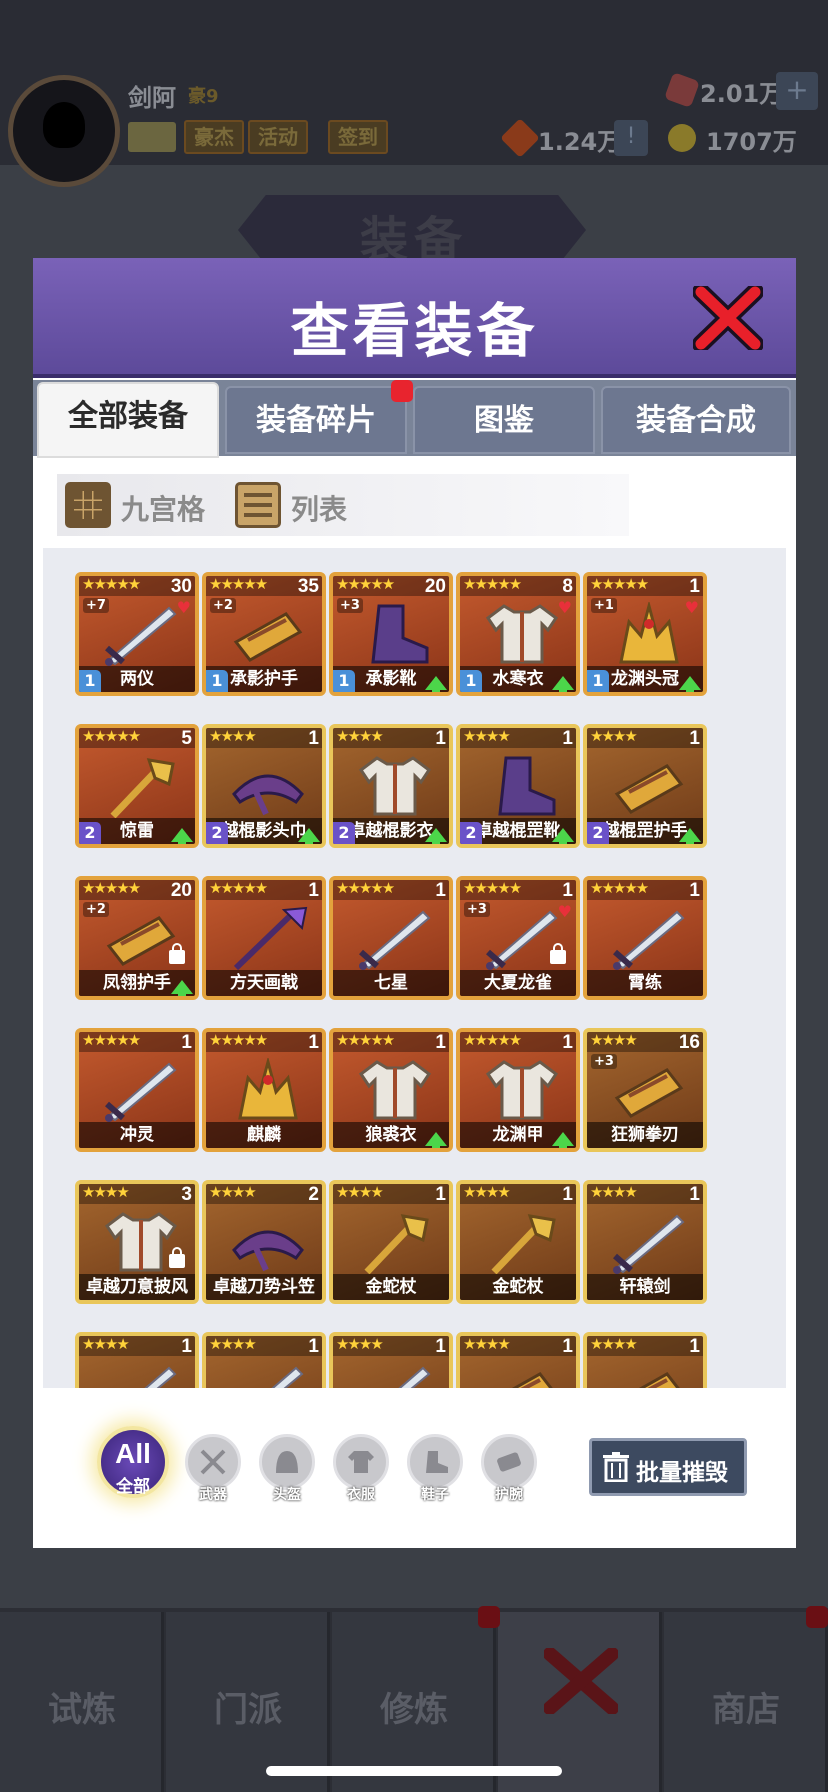 The width and height of the screenshot is (828, 1792). What do you see at coordinates (391, 634) in the screenshot?
I see `equipment-card: ★★★★★ 20 +3 承影靴 1` at bounding box center [391, 634].